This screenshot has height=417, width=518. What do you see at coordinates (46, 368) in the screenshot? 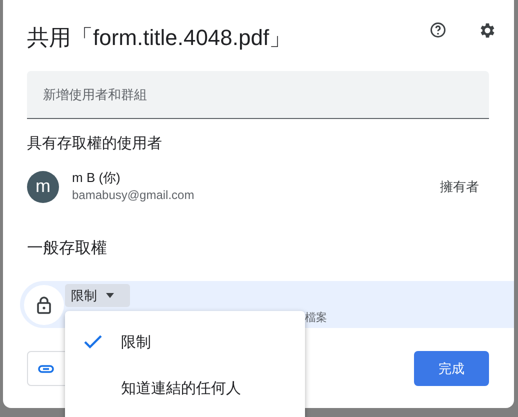
I see `link-icon` at bounding box center [46, 368].